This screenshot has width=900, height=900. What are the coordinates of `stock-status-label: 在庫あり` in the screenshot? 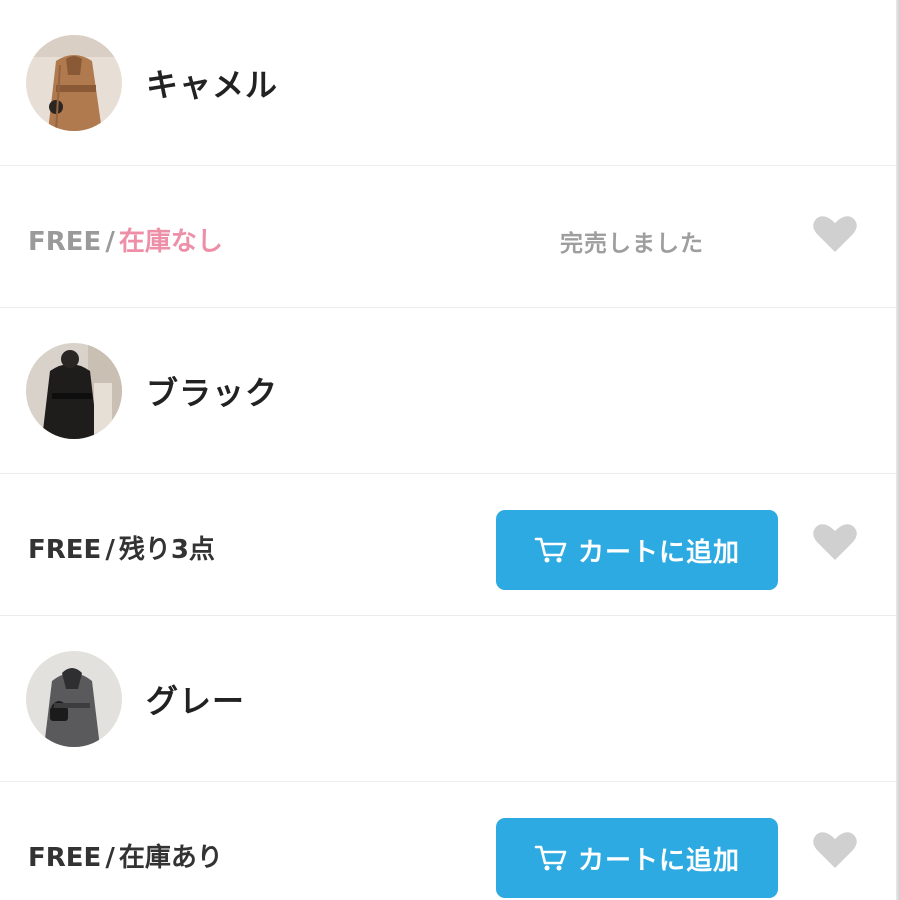 It's located at (170, 858).